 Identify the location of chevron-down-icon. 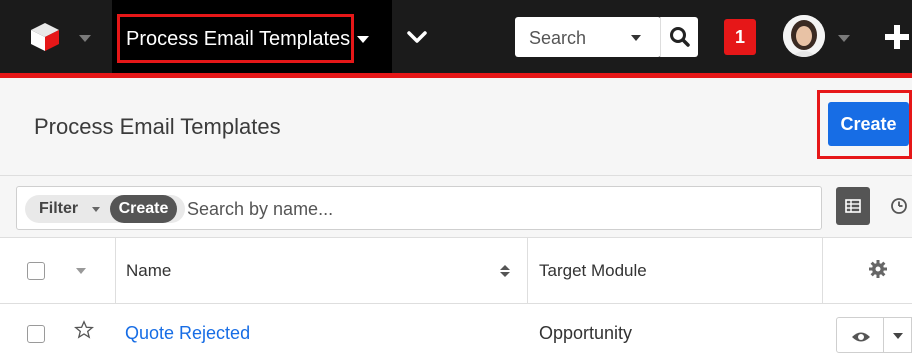
(417, 37).